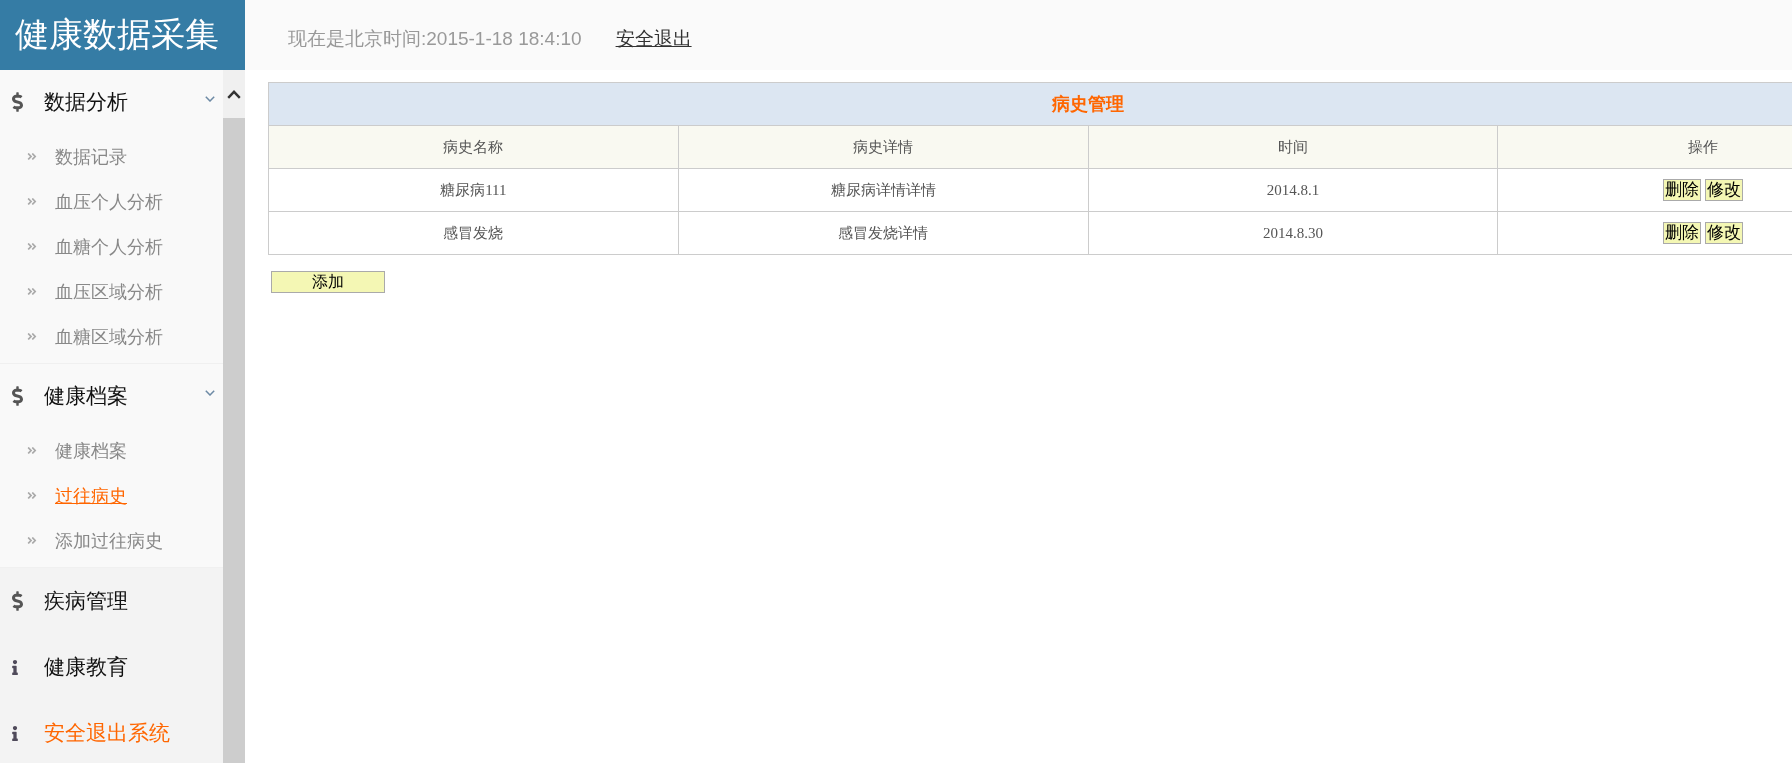 The height and width of the screenshot is (763, 1792). I want to click on add-button: 添加, so click(328, 282).